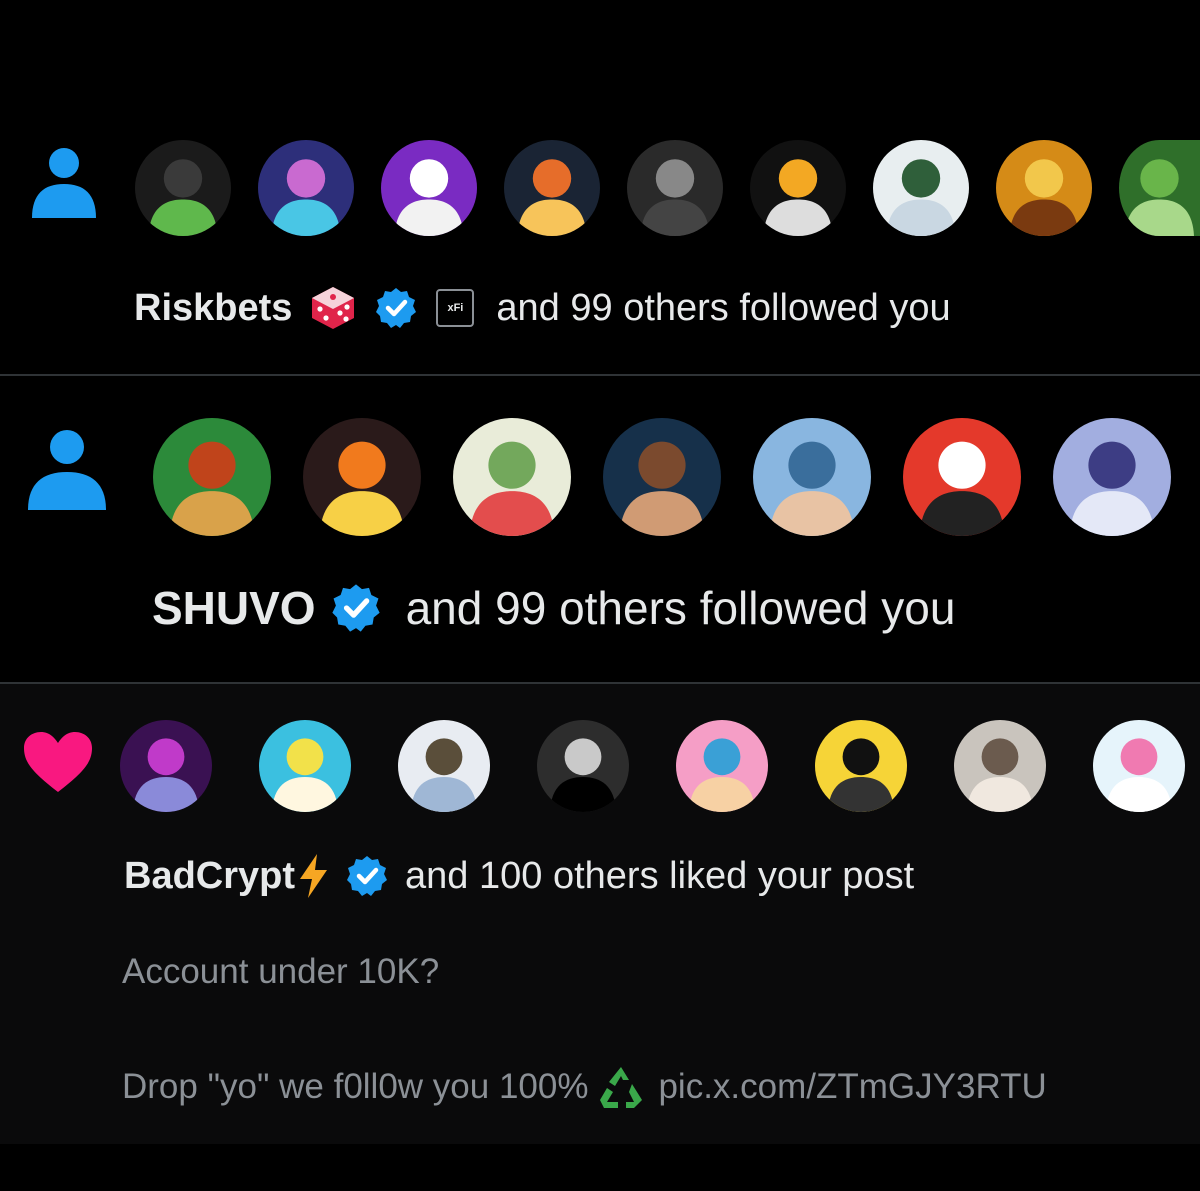 Image resolution: width=1200 pixels, height=1191 pixels. I want to click on avatar-purple-cyborg, so click(166, 766).